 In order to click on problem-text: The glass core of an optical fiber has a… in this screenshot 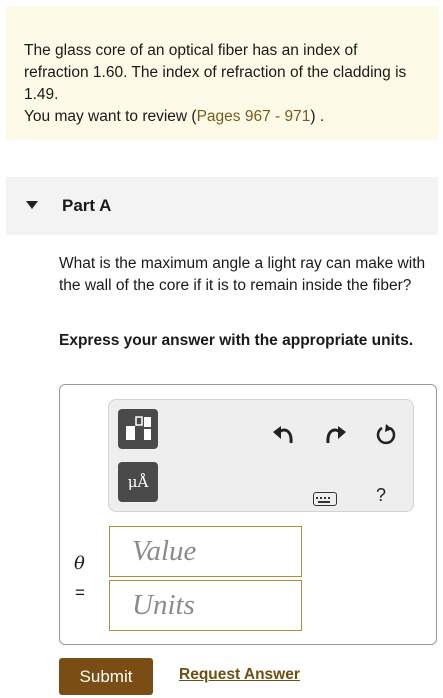, I will do `click(215, 72)`.